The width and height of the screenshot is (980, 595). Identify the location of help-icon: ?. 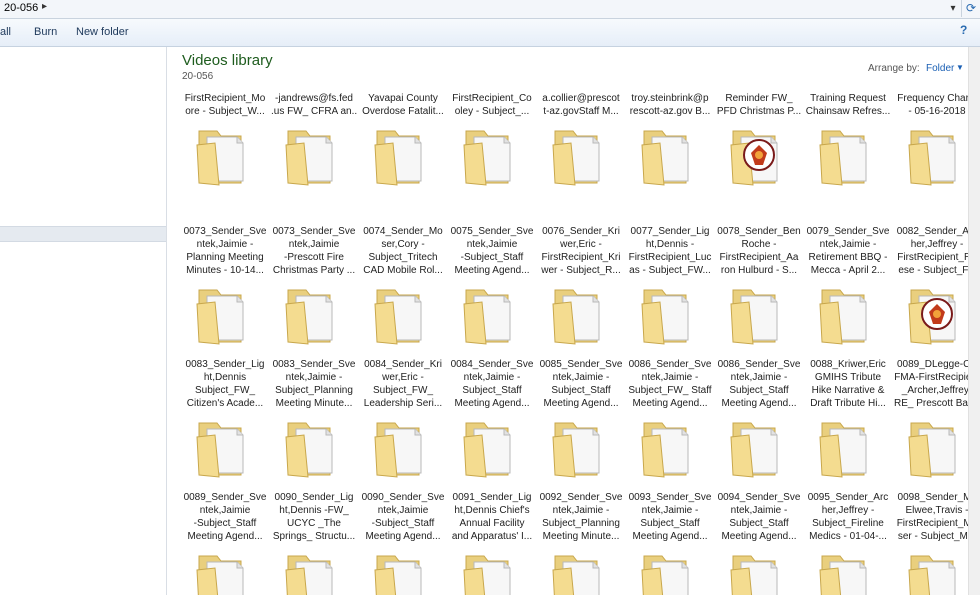
(969, 32).